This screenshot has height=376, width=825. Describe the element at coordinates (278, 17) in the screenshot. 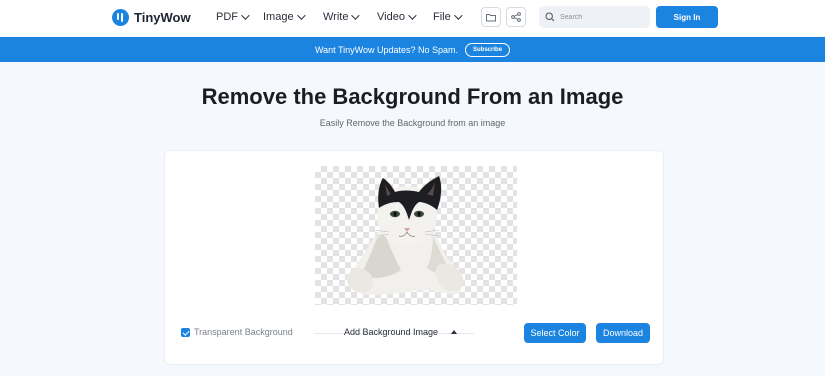

I see `nav-image-label: Image` at that location.